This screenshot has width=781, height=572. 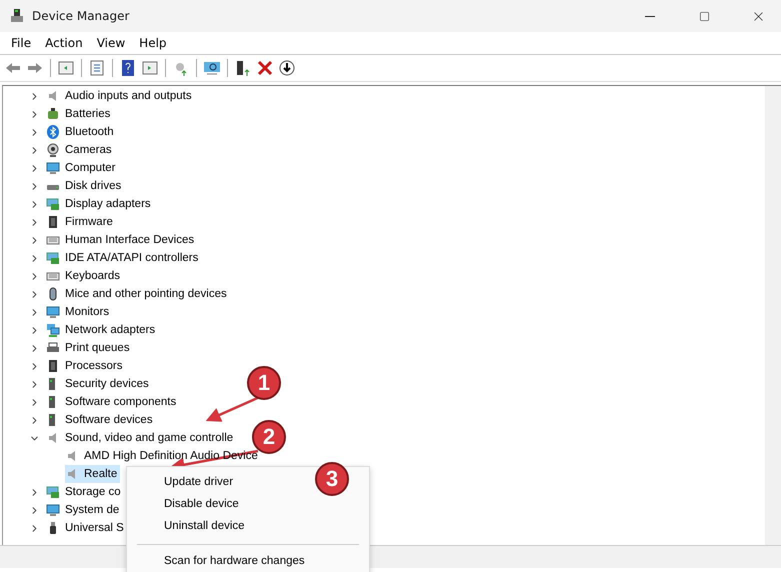 I want to click on printer-icon, so click(x=53, y=348).